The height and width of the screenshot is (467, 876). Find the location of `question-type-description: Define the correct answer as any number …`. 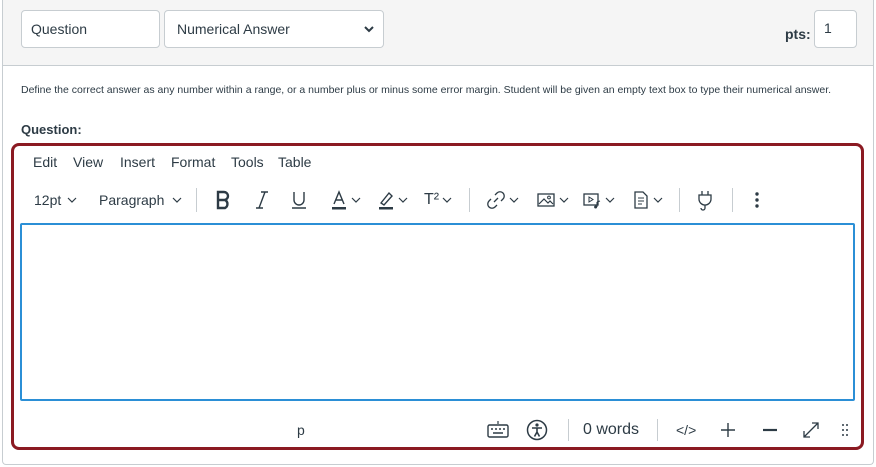

question-type-description: Define the correct answer as any number … is located at coordinates (426, 90).